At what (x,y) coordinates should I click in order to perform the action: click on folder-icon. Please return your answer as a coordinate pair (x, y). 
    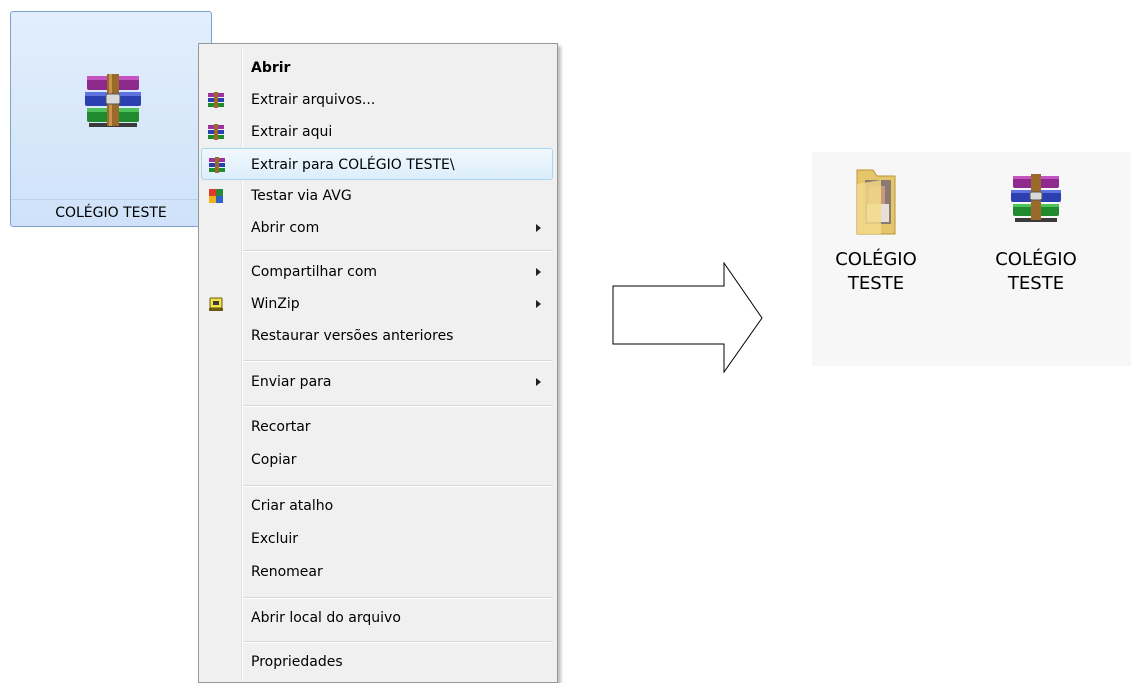
    Looking at the image, I should click on (876, 200).